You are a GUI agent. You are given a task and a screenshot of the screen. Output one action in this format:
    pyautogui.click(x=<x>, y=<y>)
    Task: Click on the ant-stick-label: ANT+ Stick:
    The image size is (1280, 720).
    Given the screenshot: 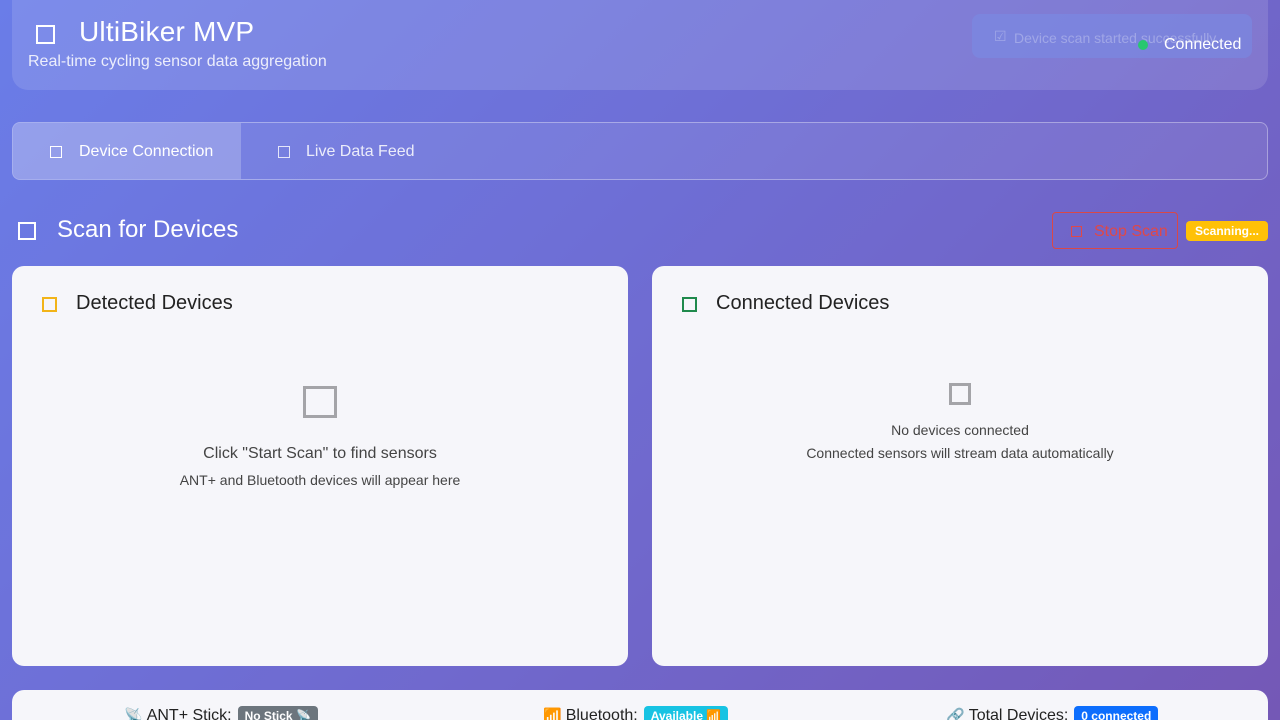 What is the action you would take?
    pyautogui.click(x=189, y=713)
    